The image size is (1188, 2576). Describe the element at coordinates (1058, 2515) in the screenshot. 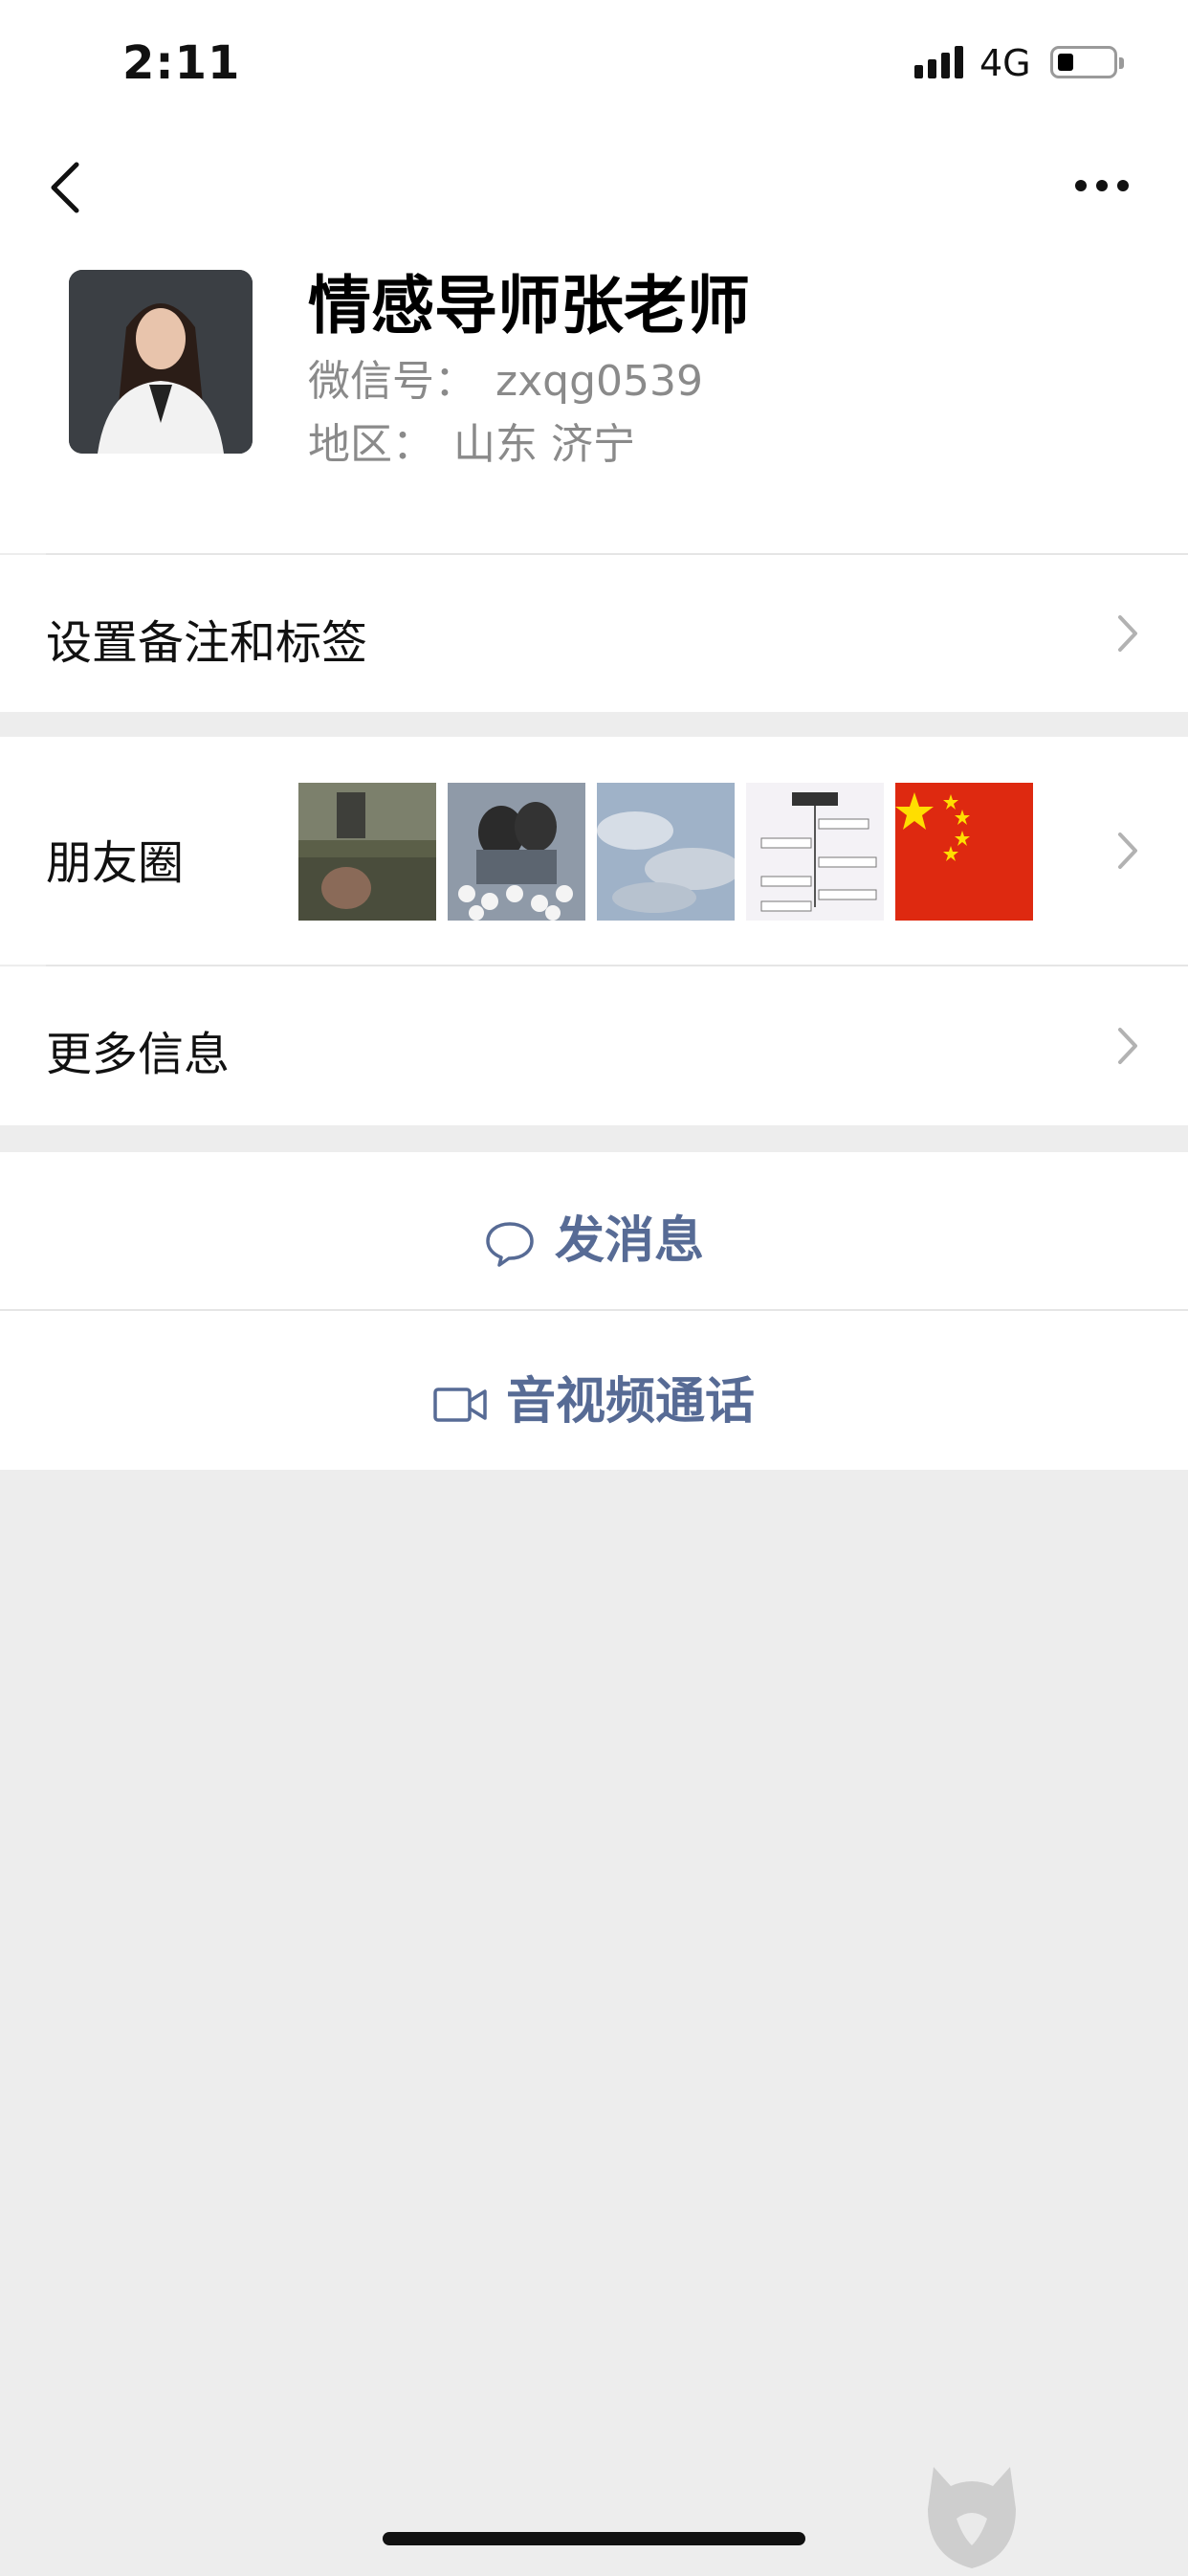

I see `watermark` at that location.